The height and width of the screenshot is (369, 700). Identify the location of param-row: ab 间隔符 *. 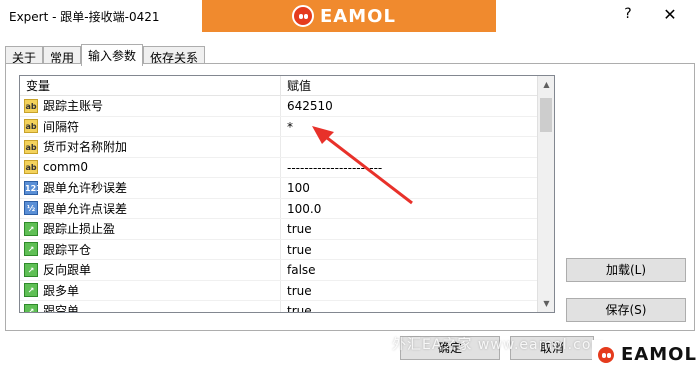
(287, 126).